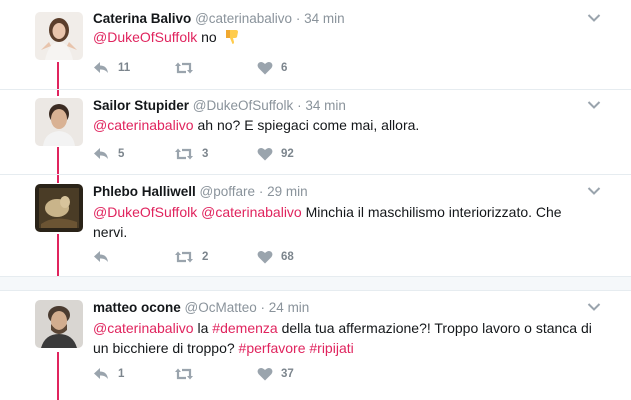  What do you see at coordinates (315, 276) in the screenshot?
I see `divider` at bounding box center [315, 276].